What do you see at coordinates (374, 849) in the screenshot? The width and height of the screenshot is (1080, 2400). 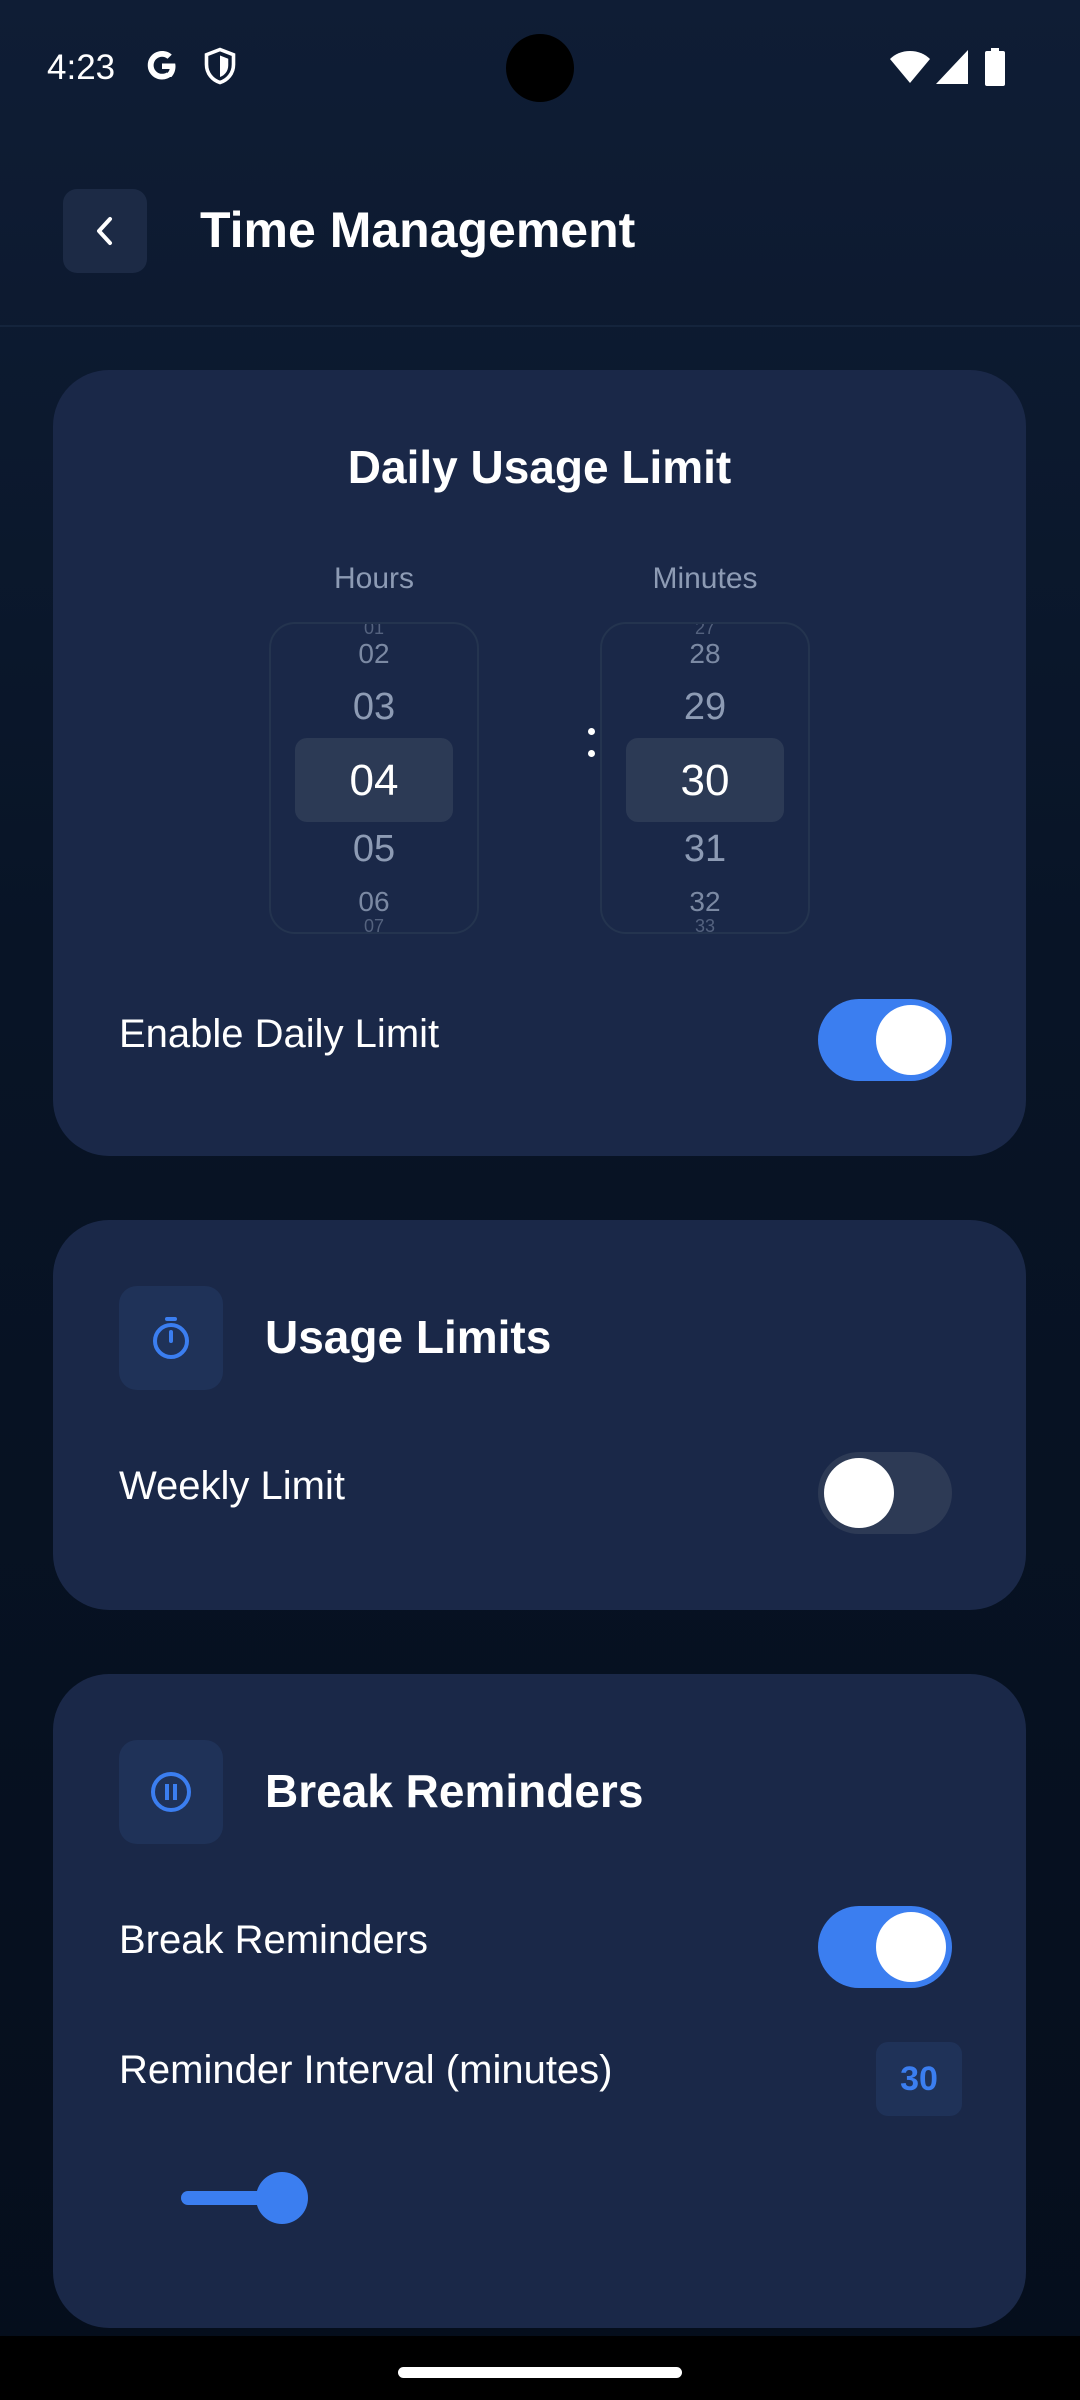 I see `hours-option: 05` at bounding box center [374, 849].